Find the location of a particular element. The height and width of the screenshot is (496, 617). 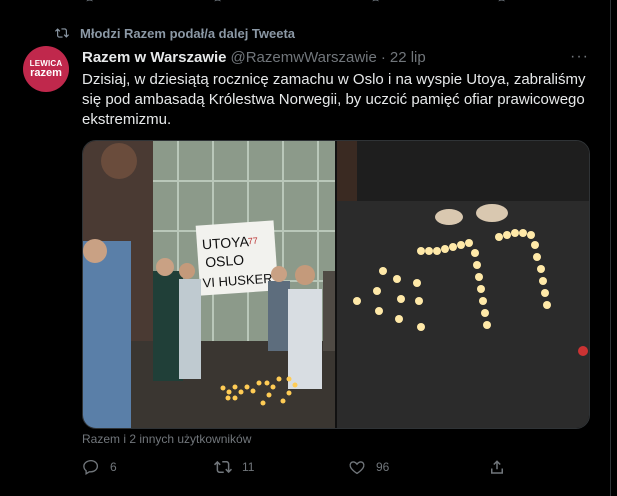

retweet-context-text: Młodzi Razem podał/a dalej Tweeta is located at coordinates (187, 33).